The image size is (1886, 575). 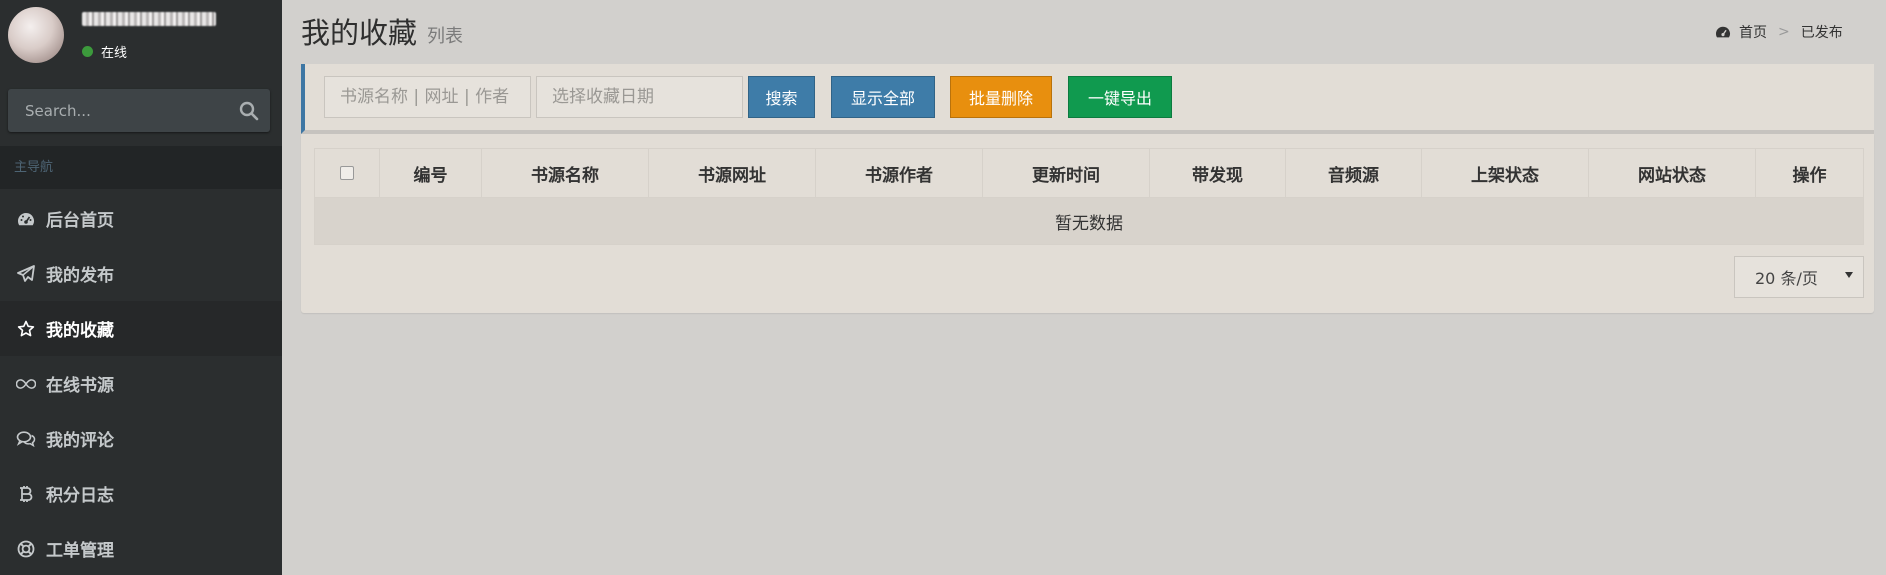 I want to click on star-icon, so click(x=26, y=329).